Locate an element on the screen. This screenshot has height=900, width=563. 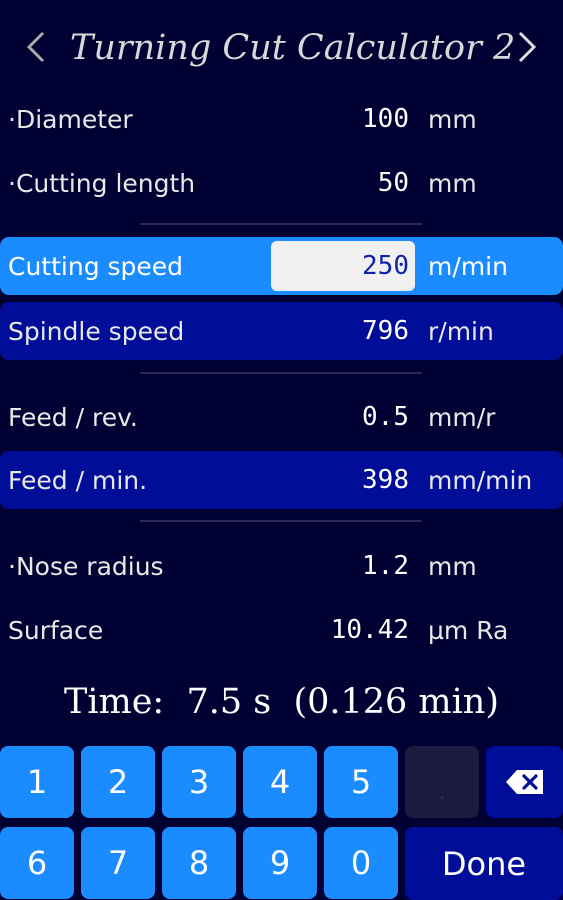
key-7: 7 is located at coordinates (118, 863).